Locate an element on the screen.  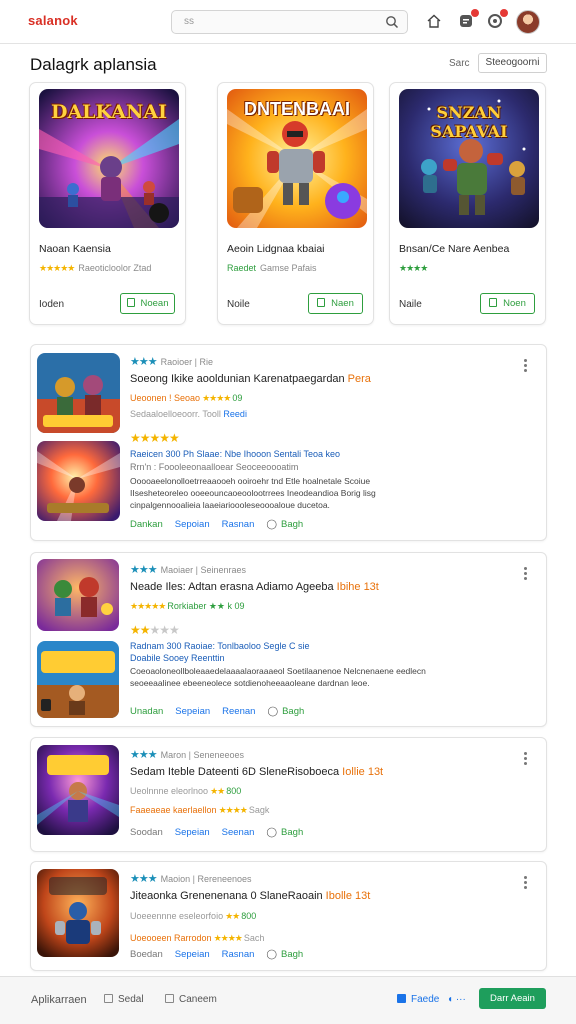
avatar is located at coordinates (528, 22).